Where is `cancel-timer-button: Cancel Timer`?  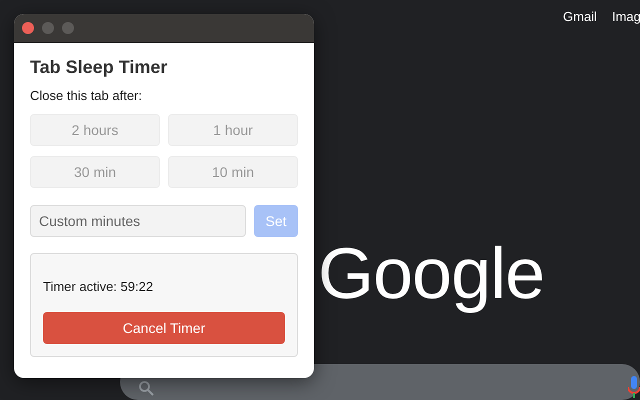 cancel-timer-button: Cancel Timer is located at coordinates (164, 328).